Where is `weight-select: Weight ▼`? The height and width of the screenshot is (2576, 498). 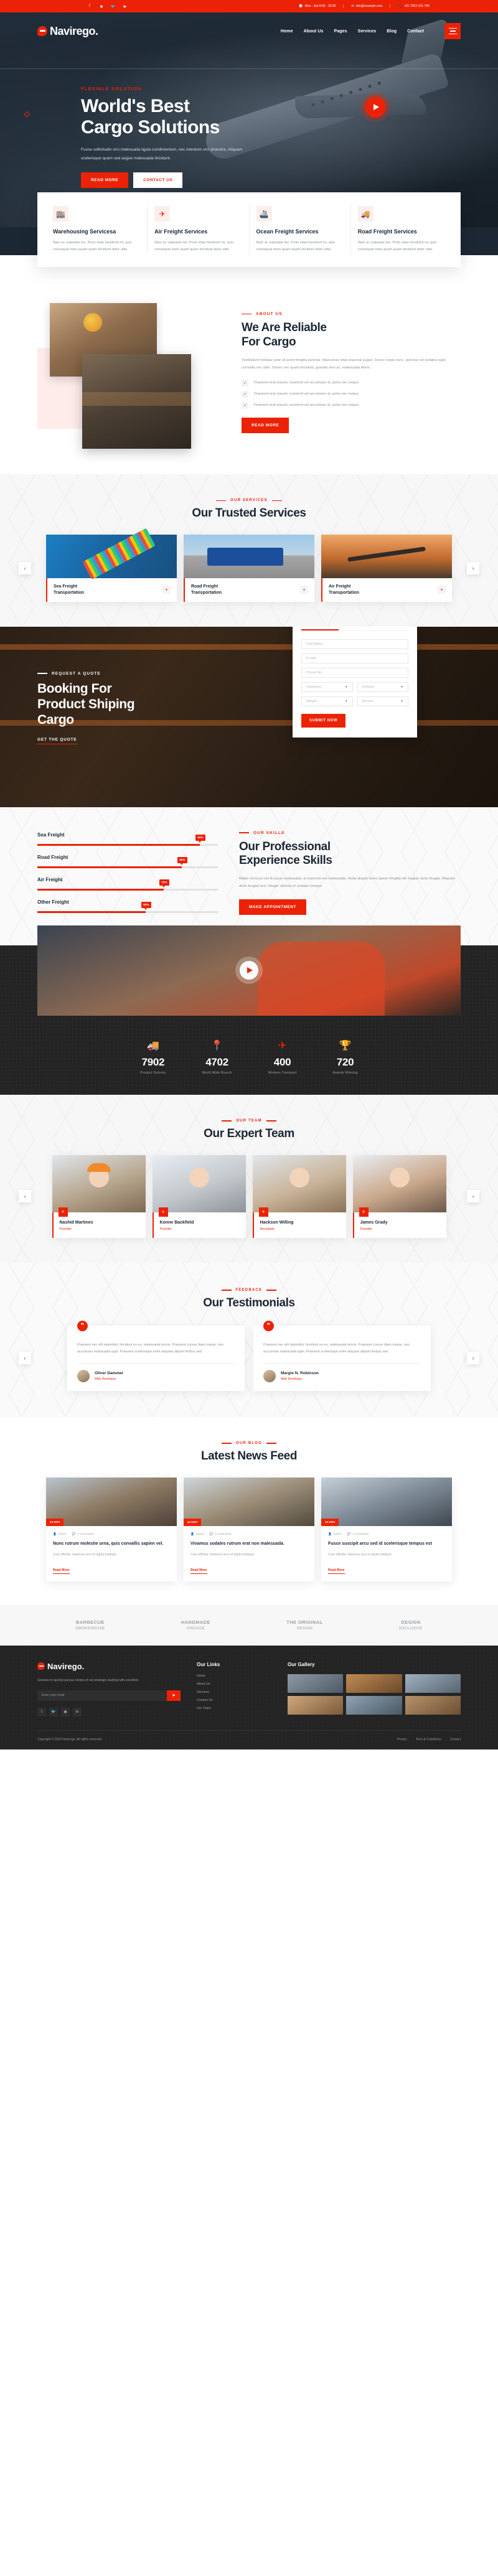
weight-select: Weight ▼ is located at coordinates (327, 701).